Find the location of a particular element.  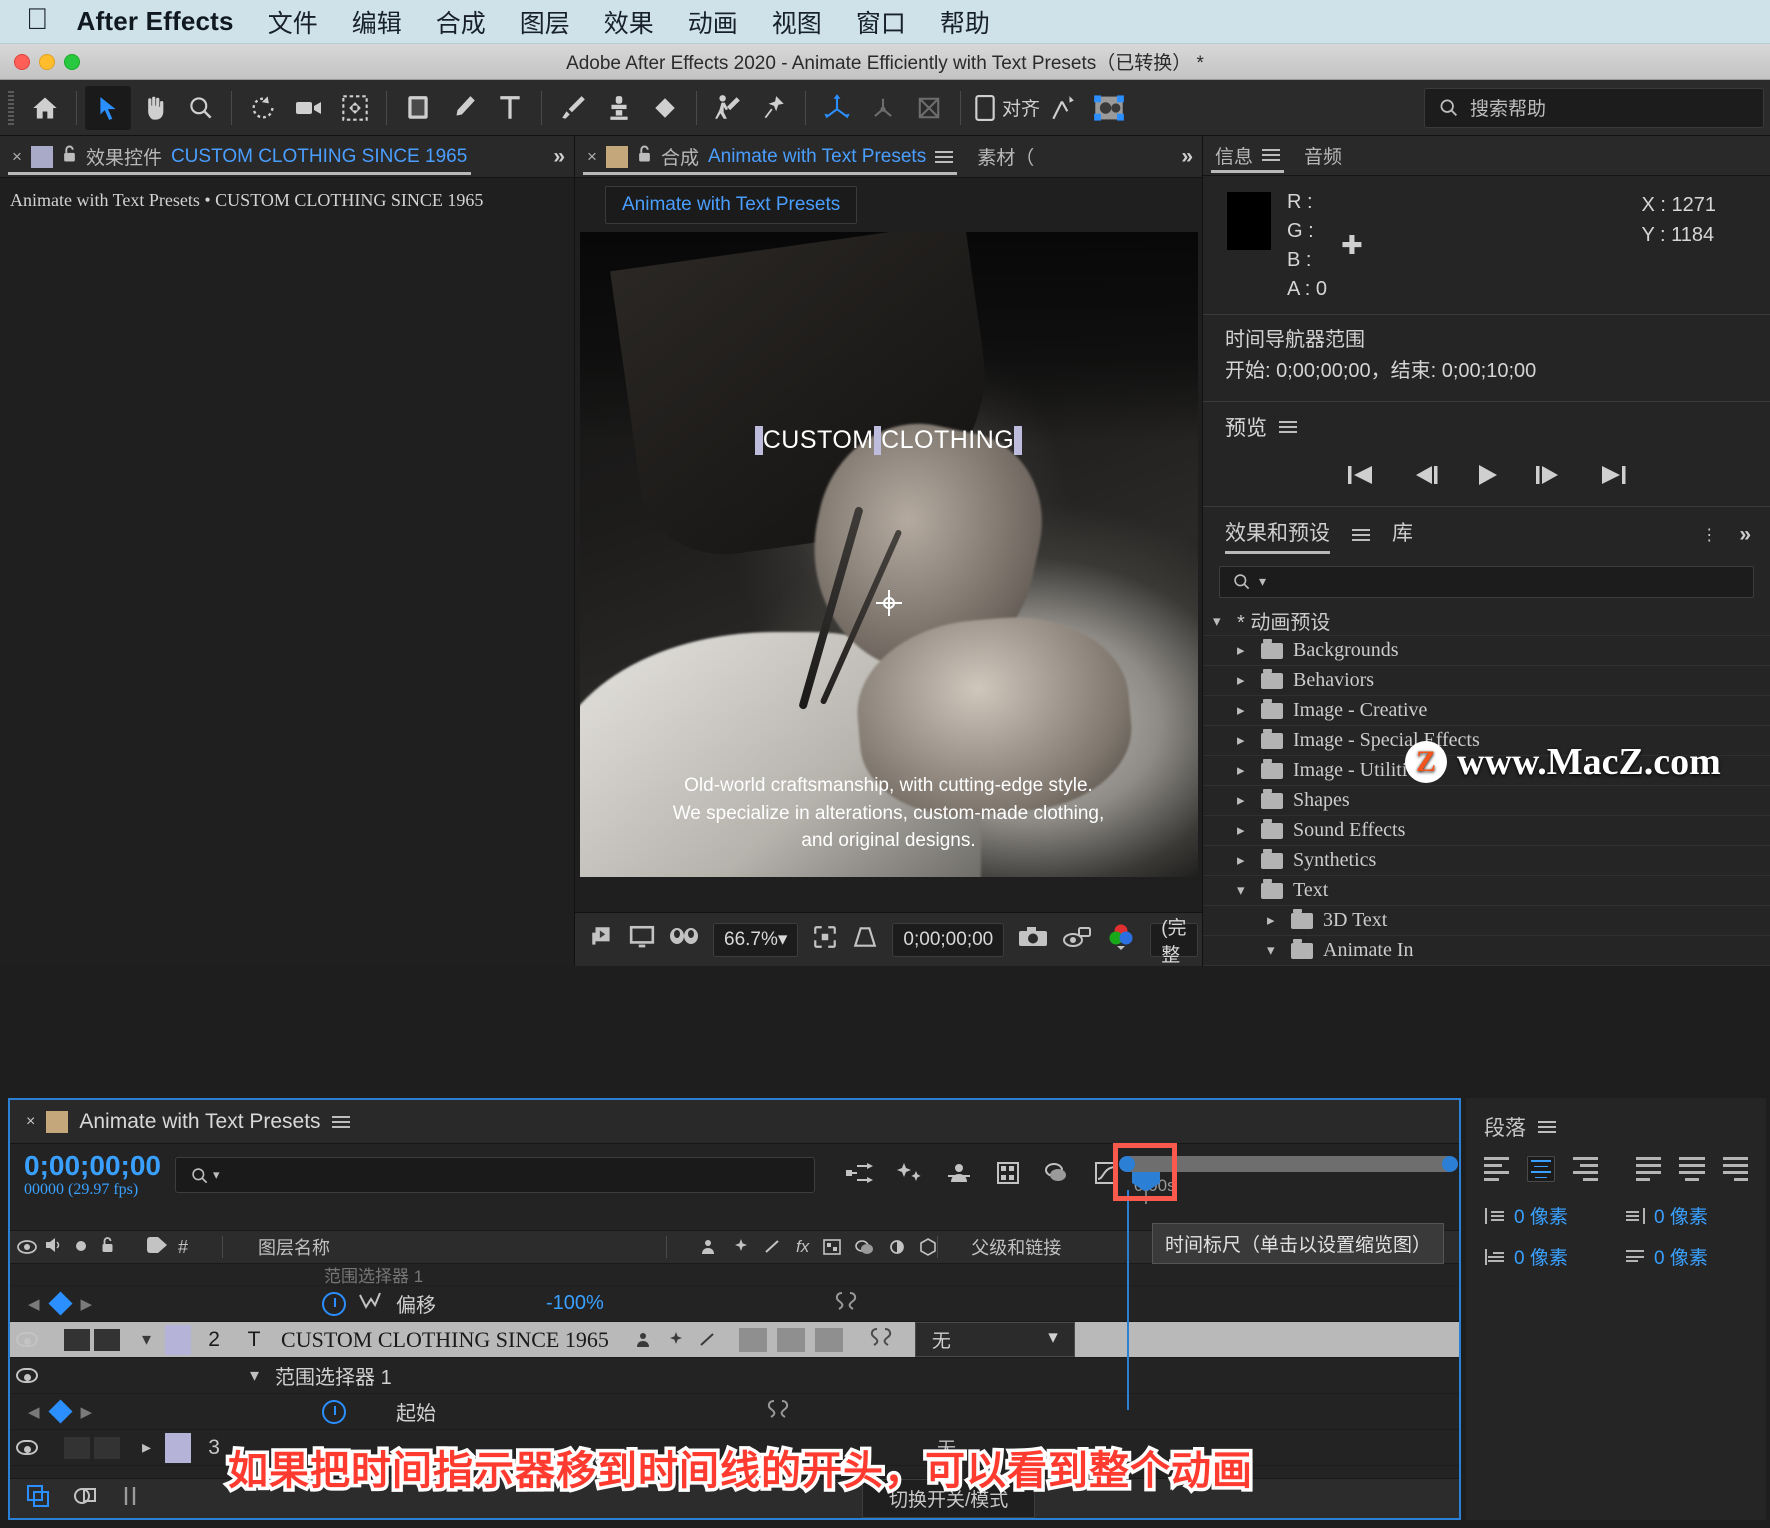

text-tool-icon is located at coordinates (510, 108).